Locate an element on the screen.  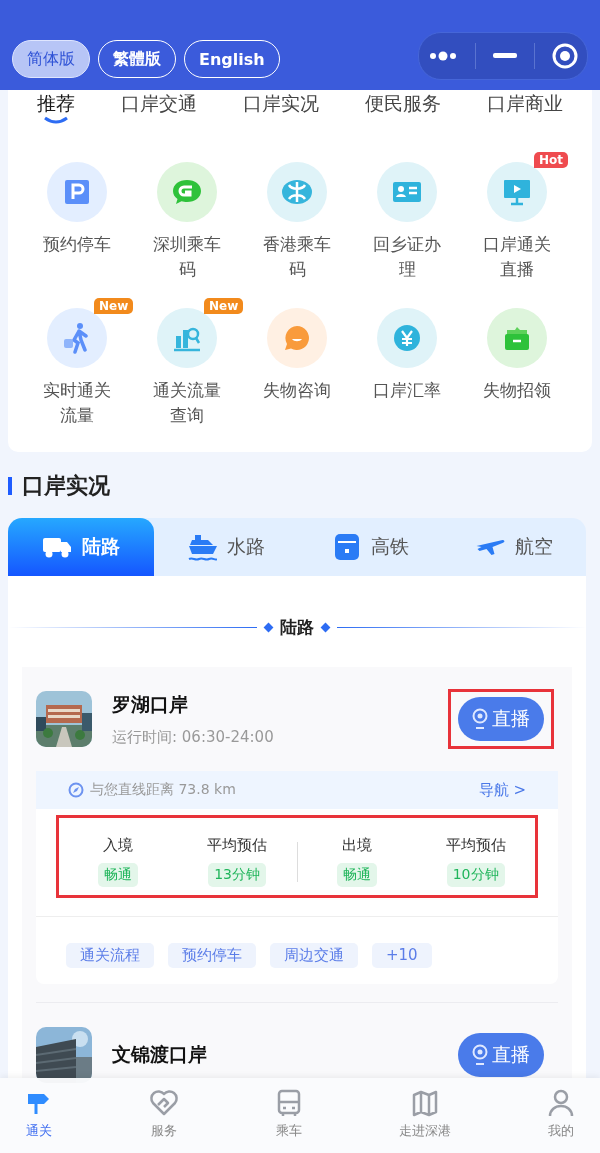
service-item: 口岸汇率 is located at coordinates (407, 363).